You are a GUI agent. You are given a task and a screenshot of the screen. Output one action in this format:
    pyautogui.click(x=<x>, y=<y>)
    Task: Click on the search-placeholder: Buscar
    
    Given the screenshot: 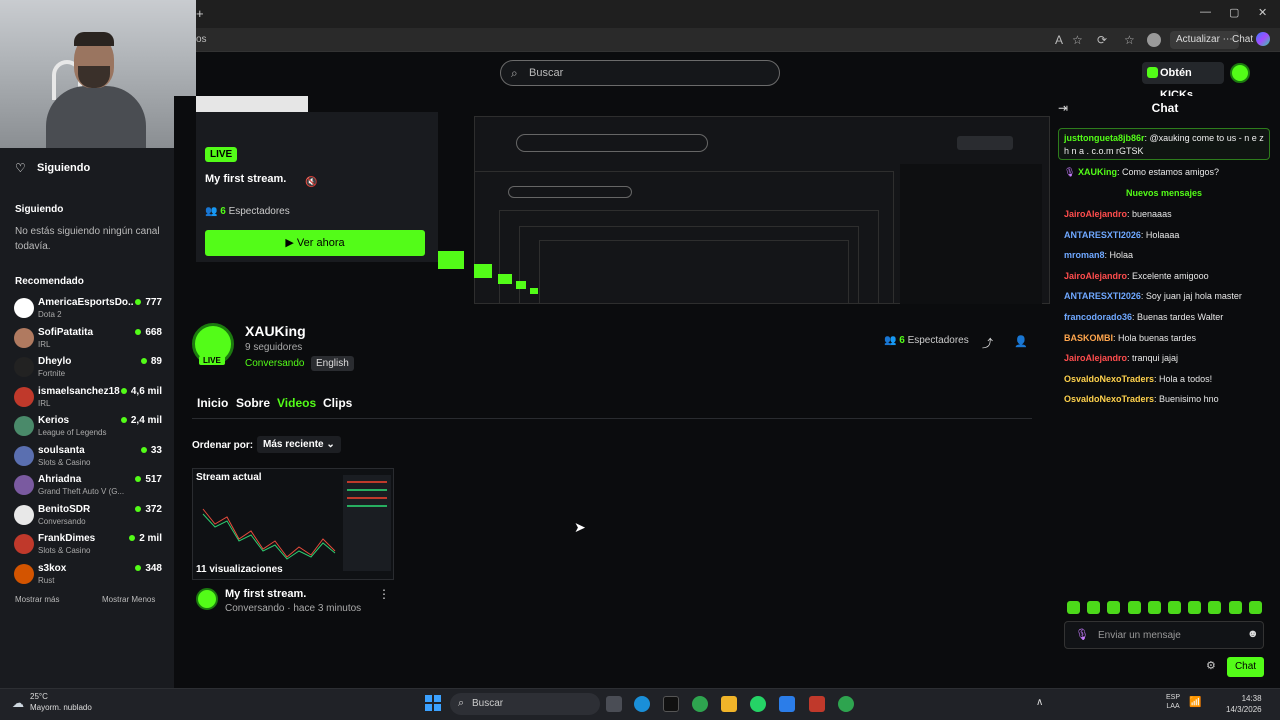 What is the action you would take?
    pyautogui.click(x=546, y=73)
    